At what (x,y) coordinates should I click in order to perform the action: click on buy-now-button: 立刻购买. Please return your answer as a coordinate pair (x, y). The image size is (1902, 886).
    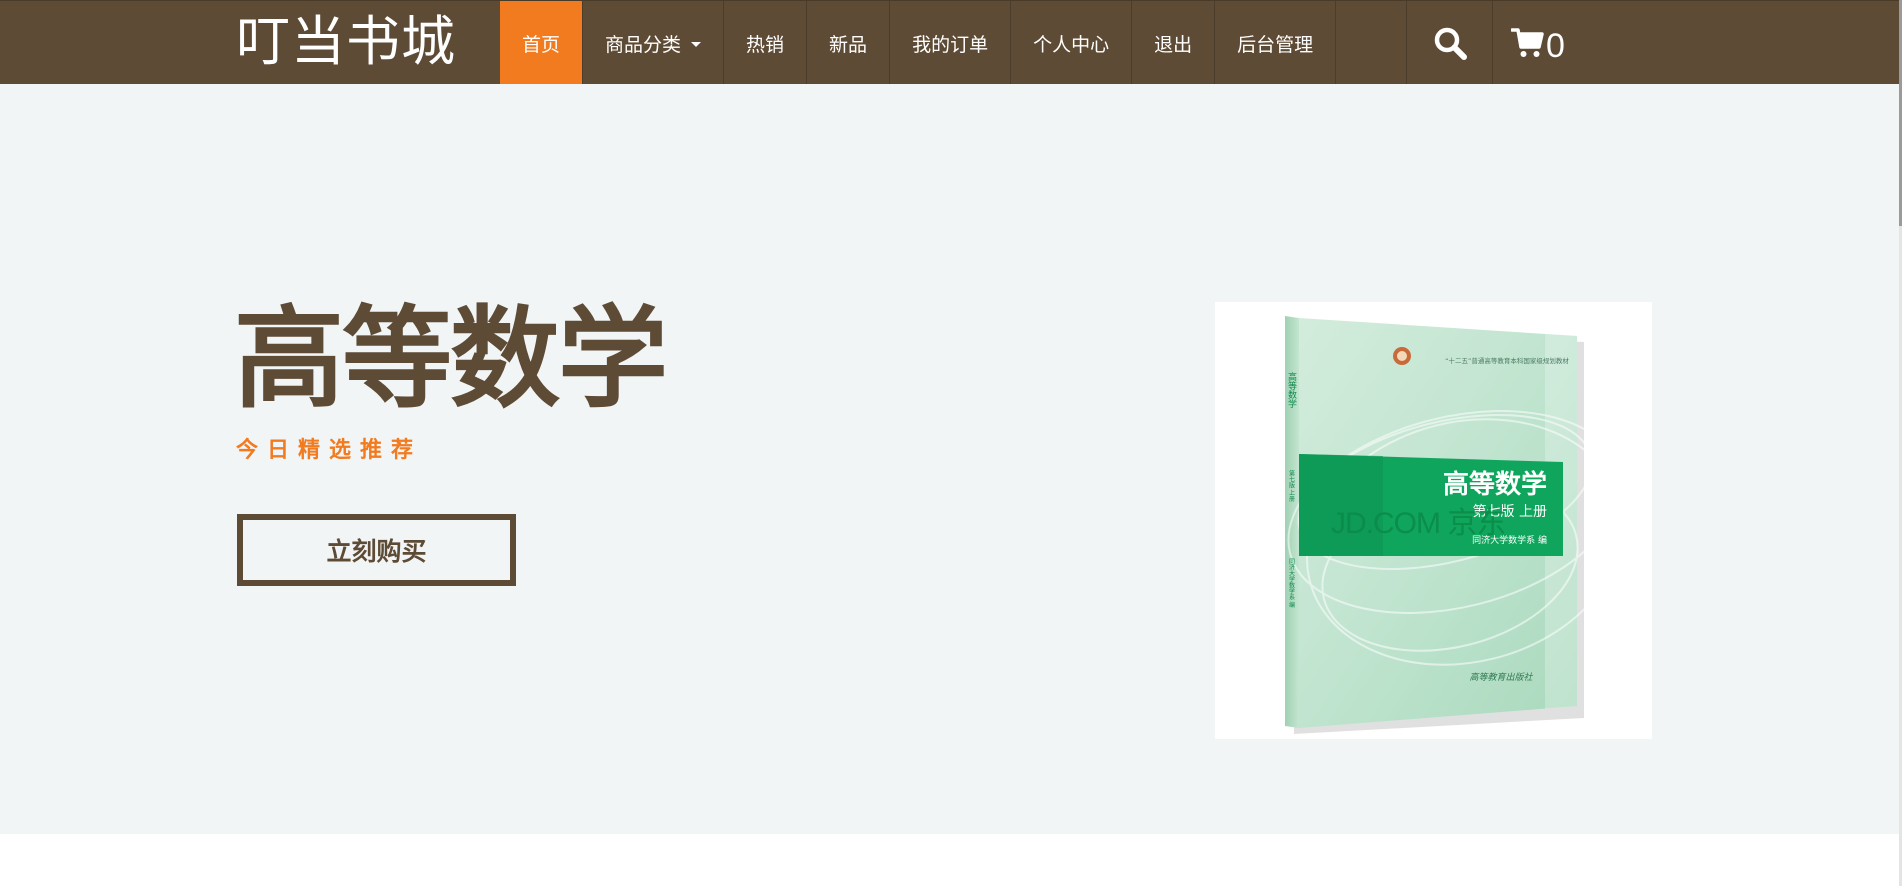
    Looking at the image, I should click on (376, 550).